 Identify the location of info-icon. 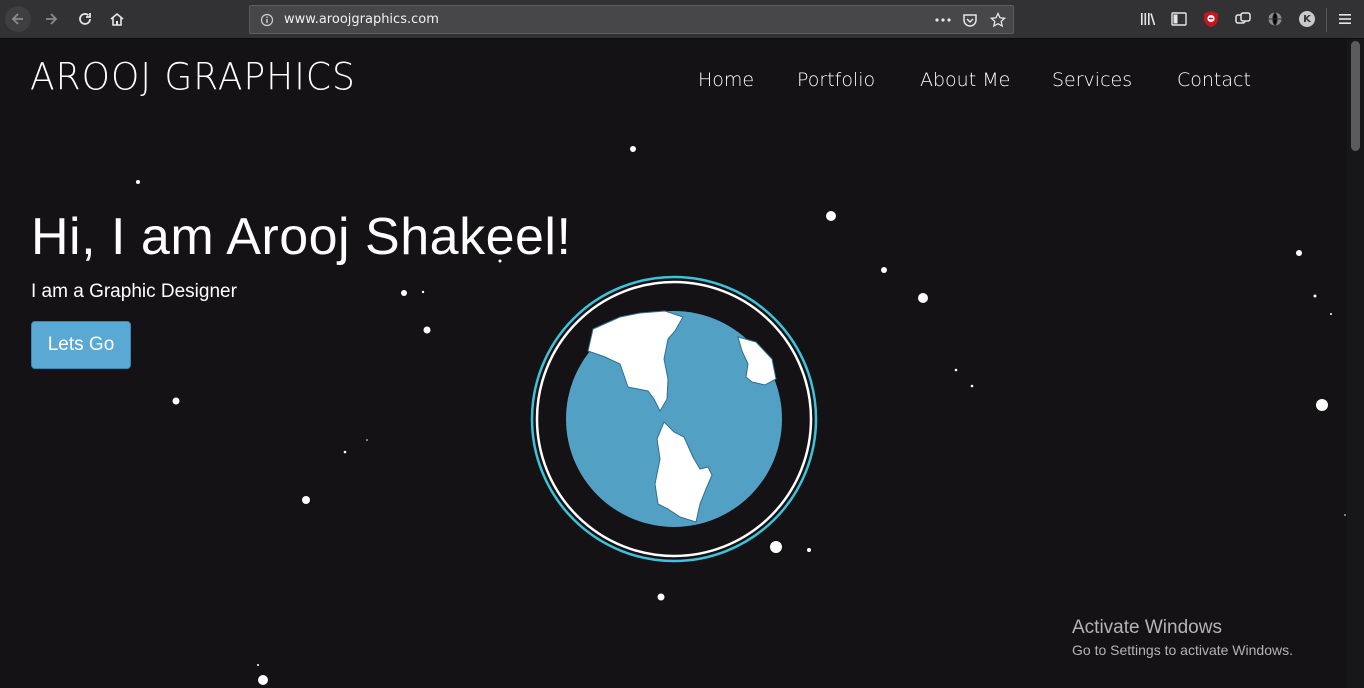
(267, 20).